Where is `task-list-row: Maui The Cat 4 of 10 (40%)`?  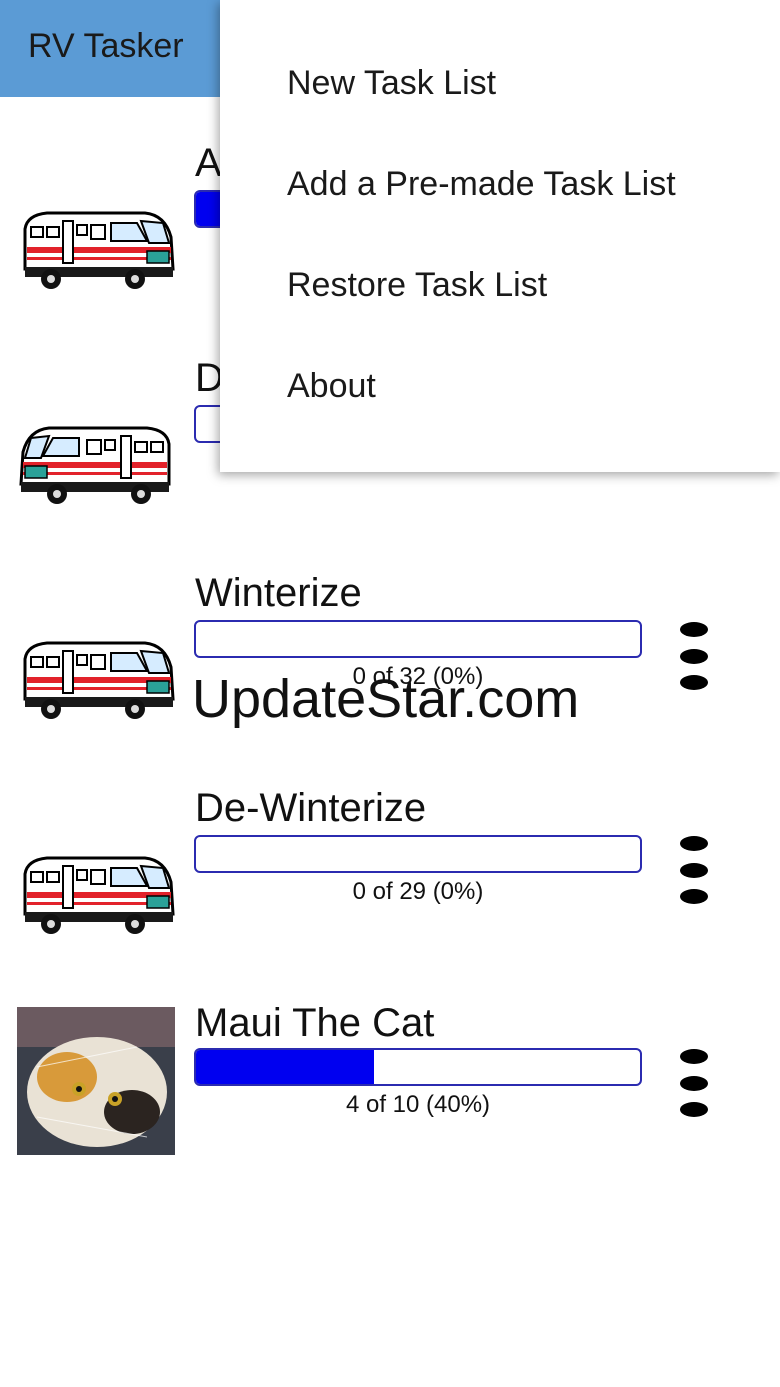
task-list-row: Maui The Cat 4 of 10 (40%) is located at coordinates (390, 1097).